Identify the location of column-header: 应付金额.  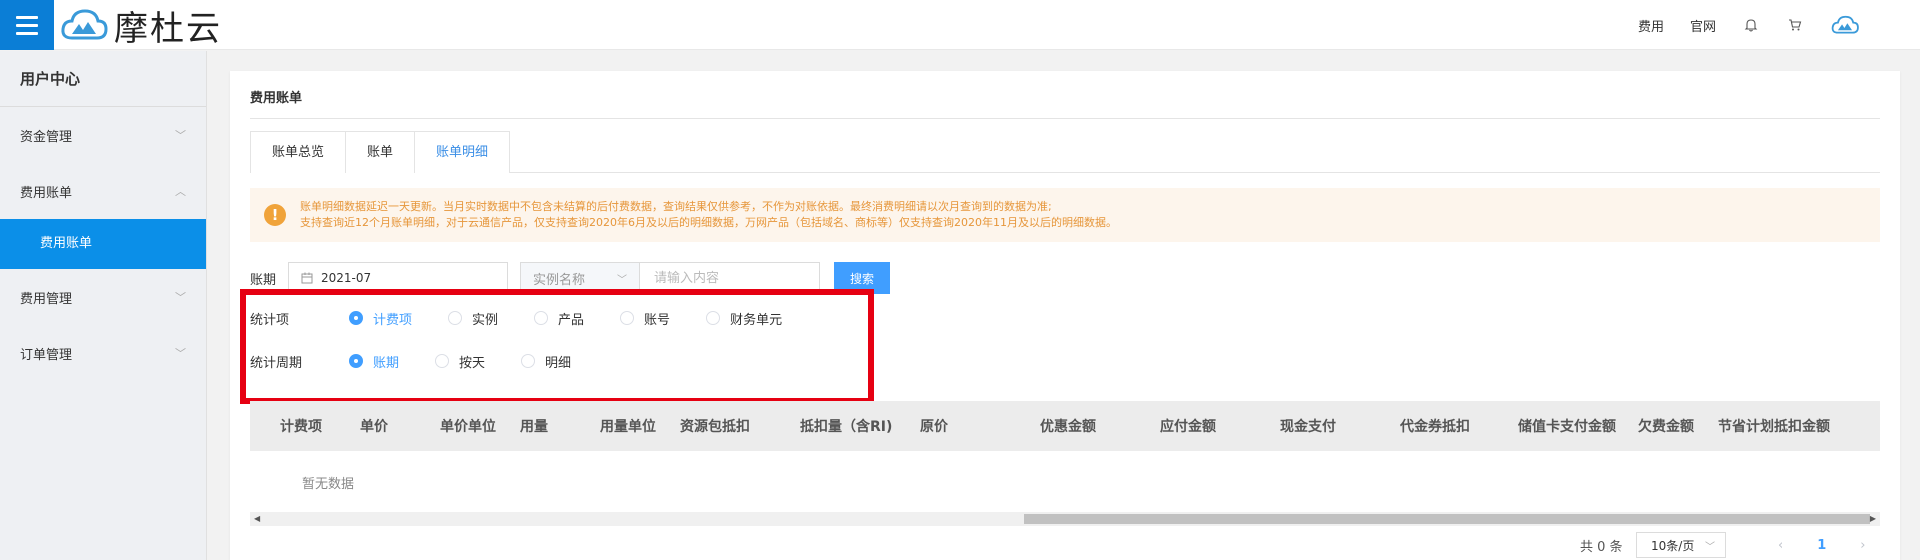
(1188, 427).